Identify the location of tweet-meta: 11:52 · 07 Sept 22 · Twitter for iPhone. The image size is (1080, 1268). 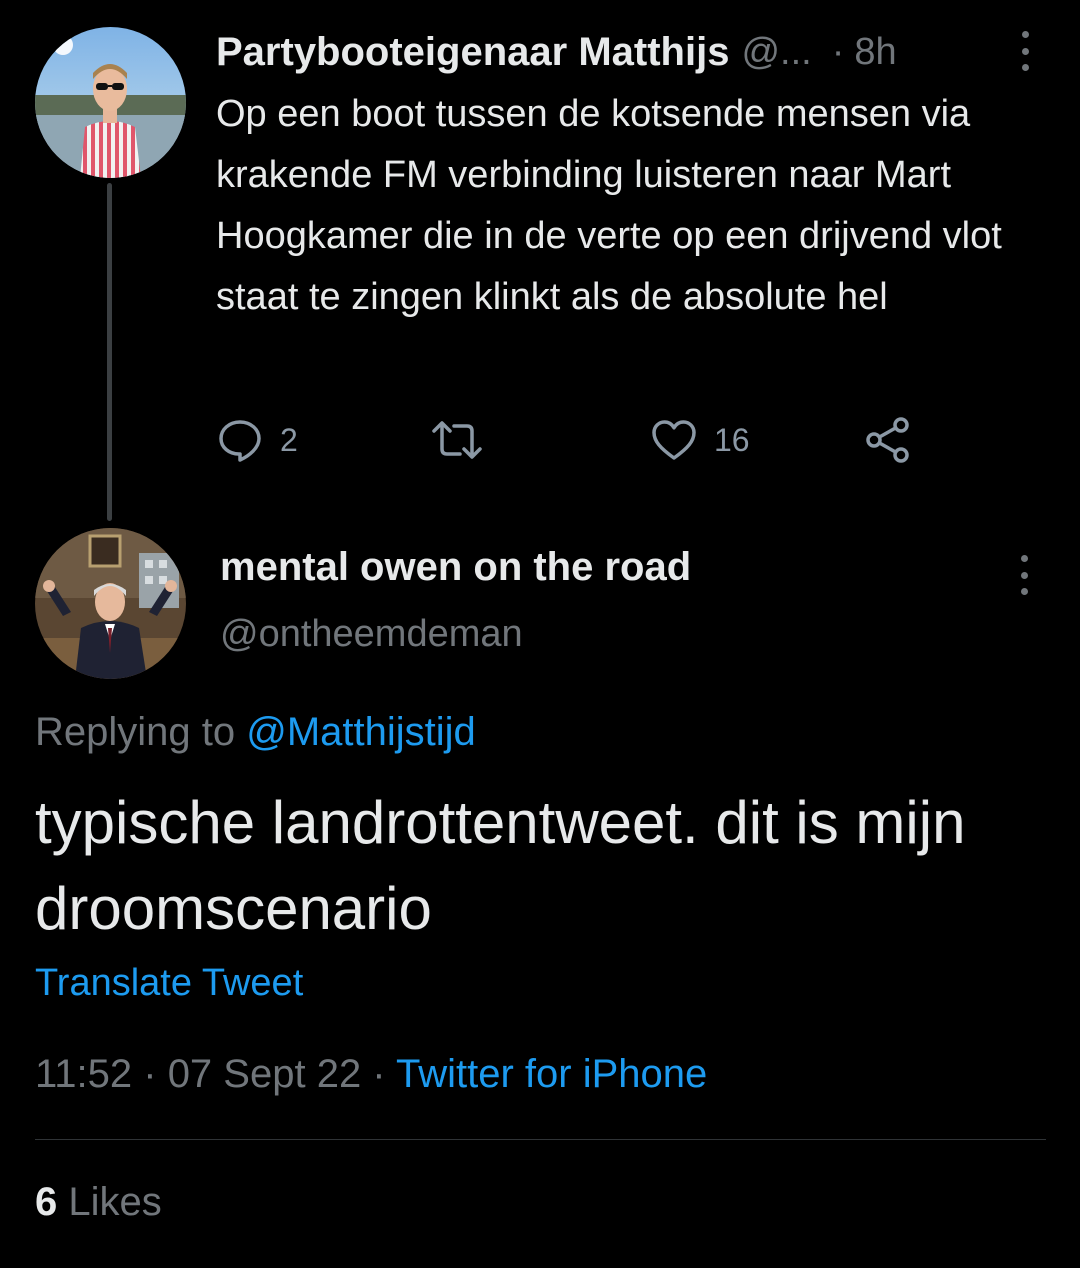
(371, 1074).